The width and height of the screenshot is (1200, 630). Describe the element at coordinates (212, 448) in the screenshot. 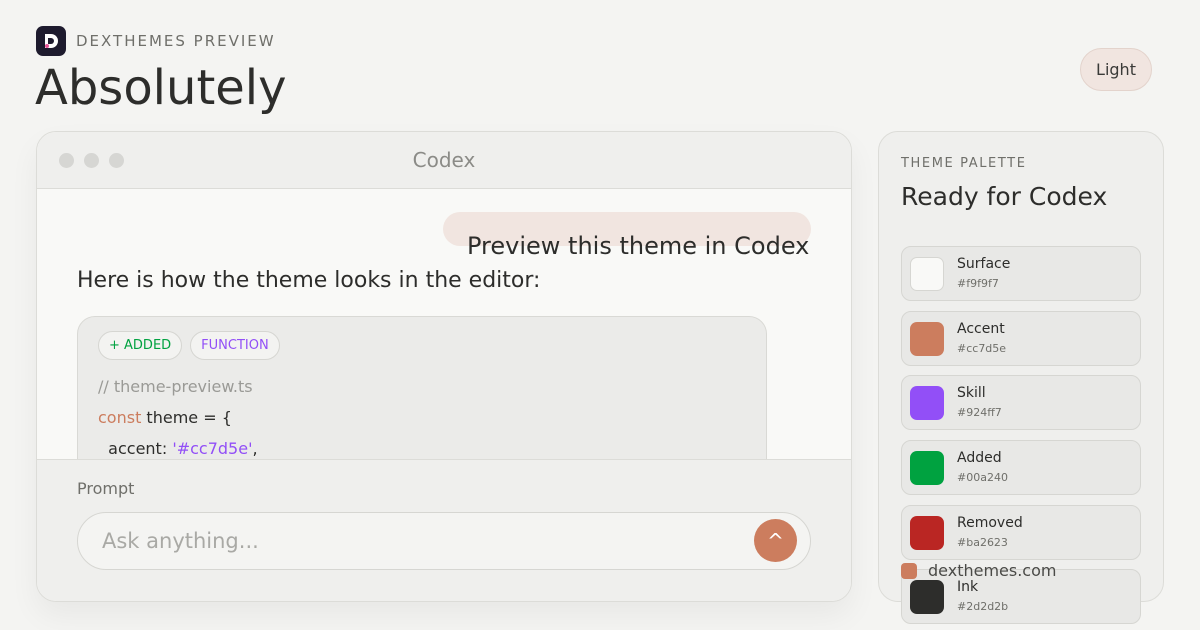

I see `code-string-value: '#cc7d5e'` at that location.